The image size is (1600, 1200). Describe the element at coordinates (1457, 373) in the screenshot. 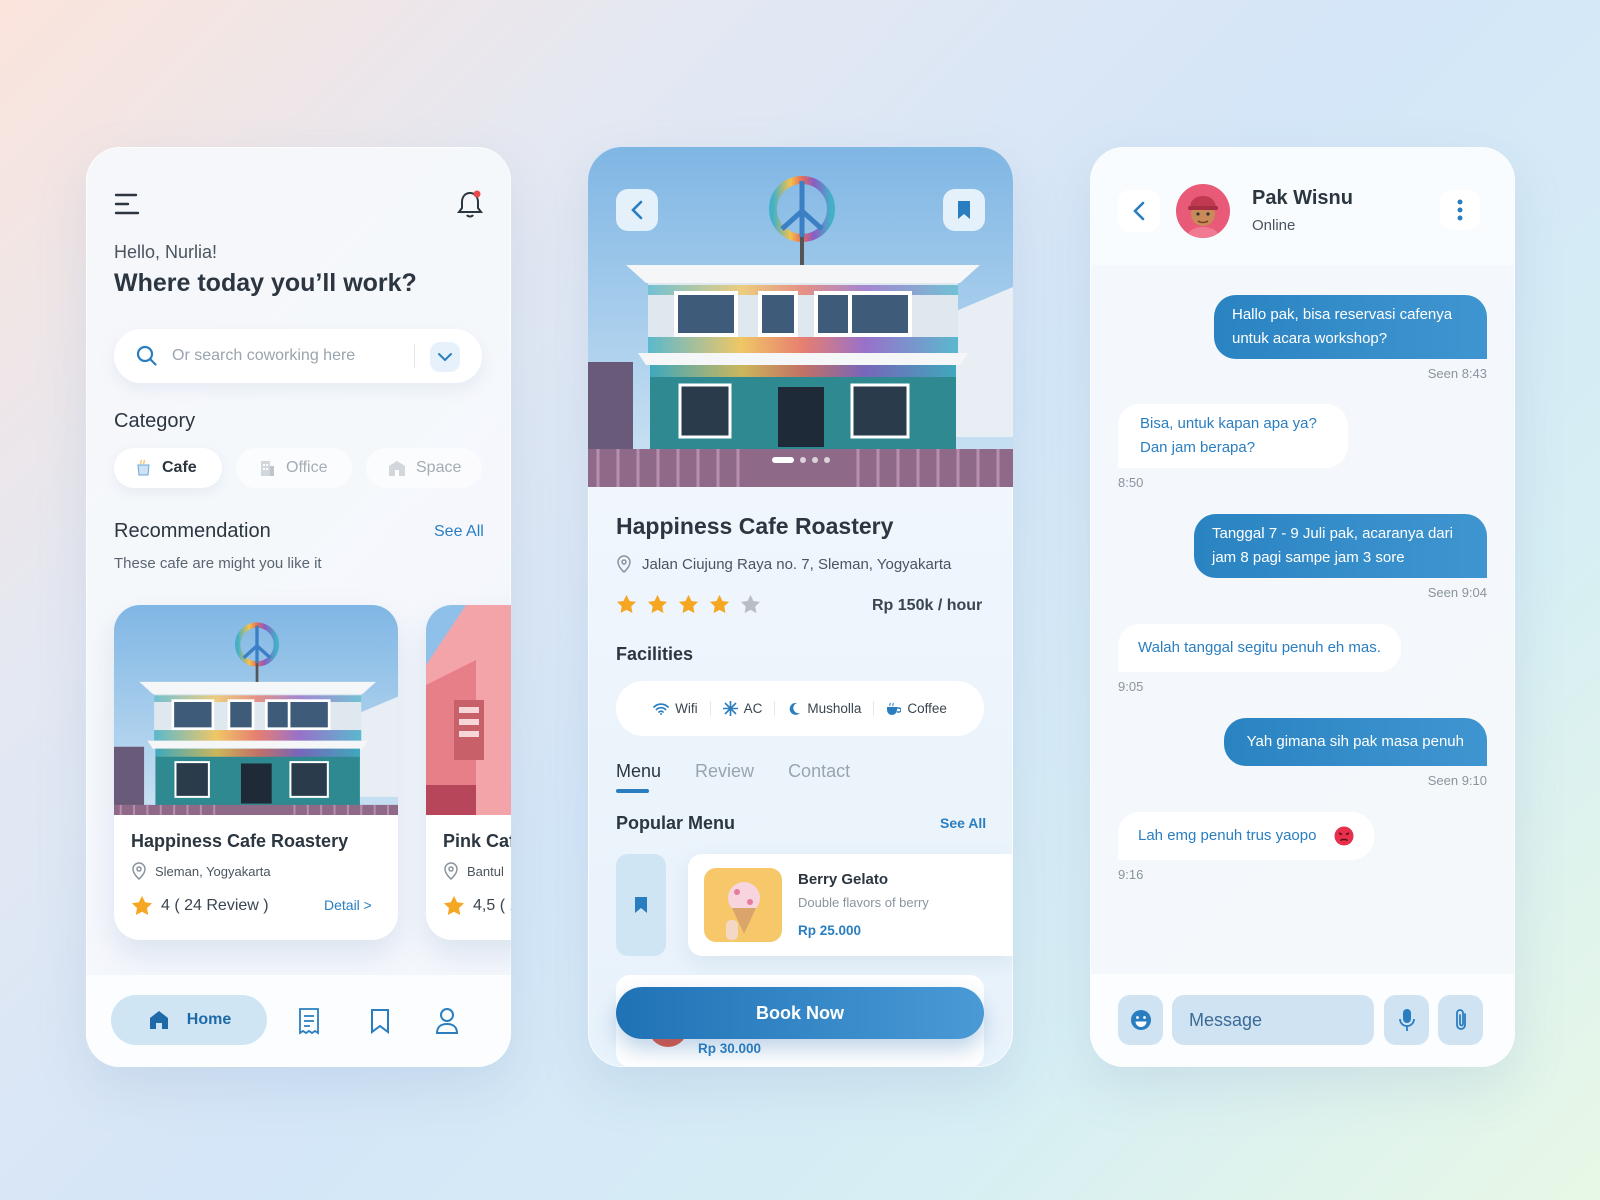

I see `message-time: Seen 8:43` at that location.